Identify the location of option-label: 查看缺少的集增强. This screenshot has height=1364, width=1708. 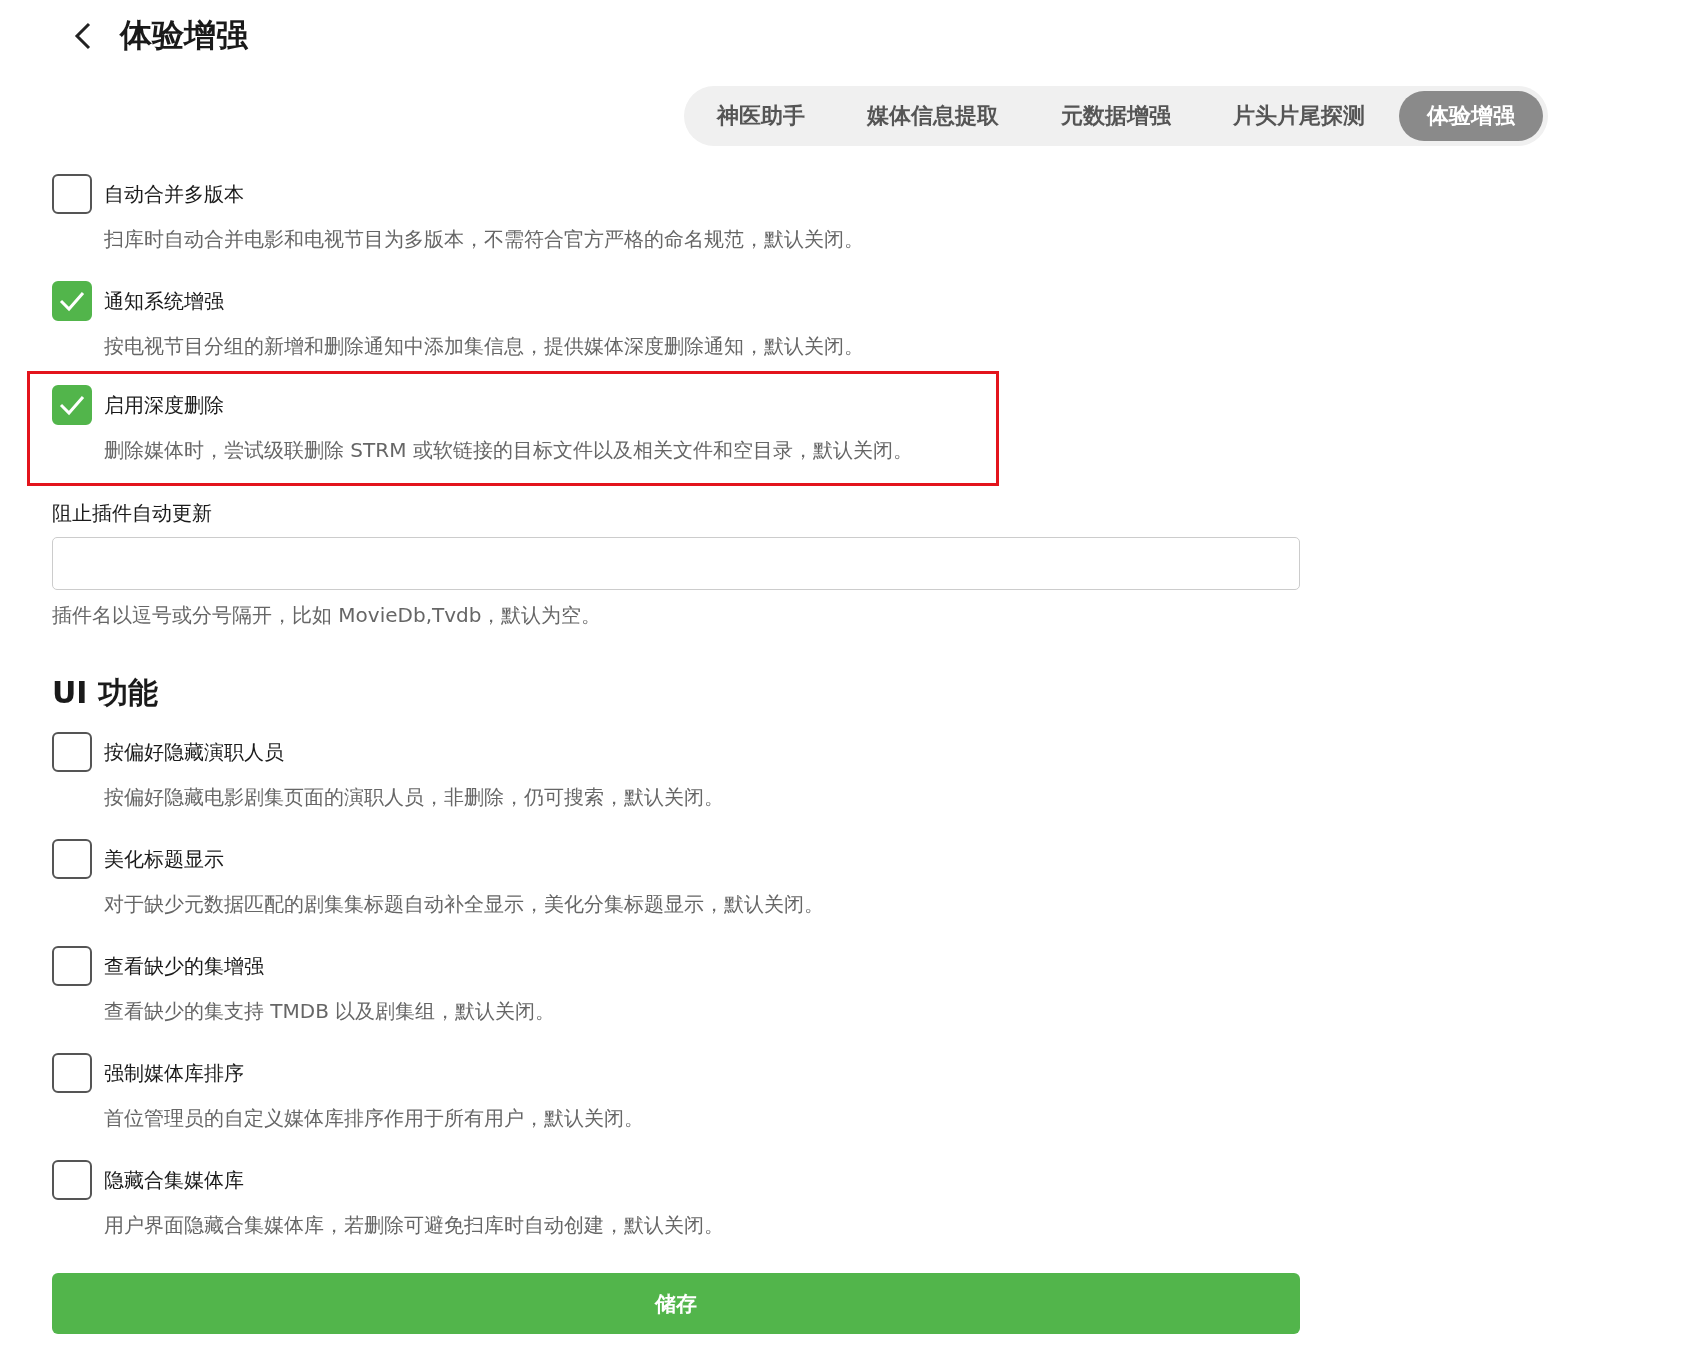
(184, 966).